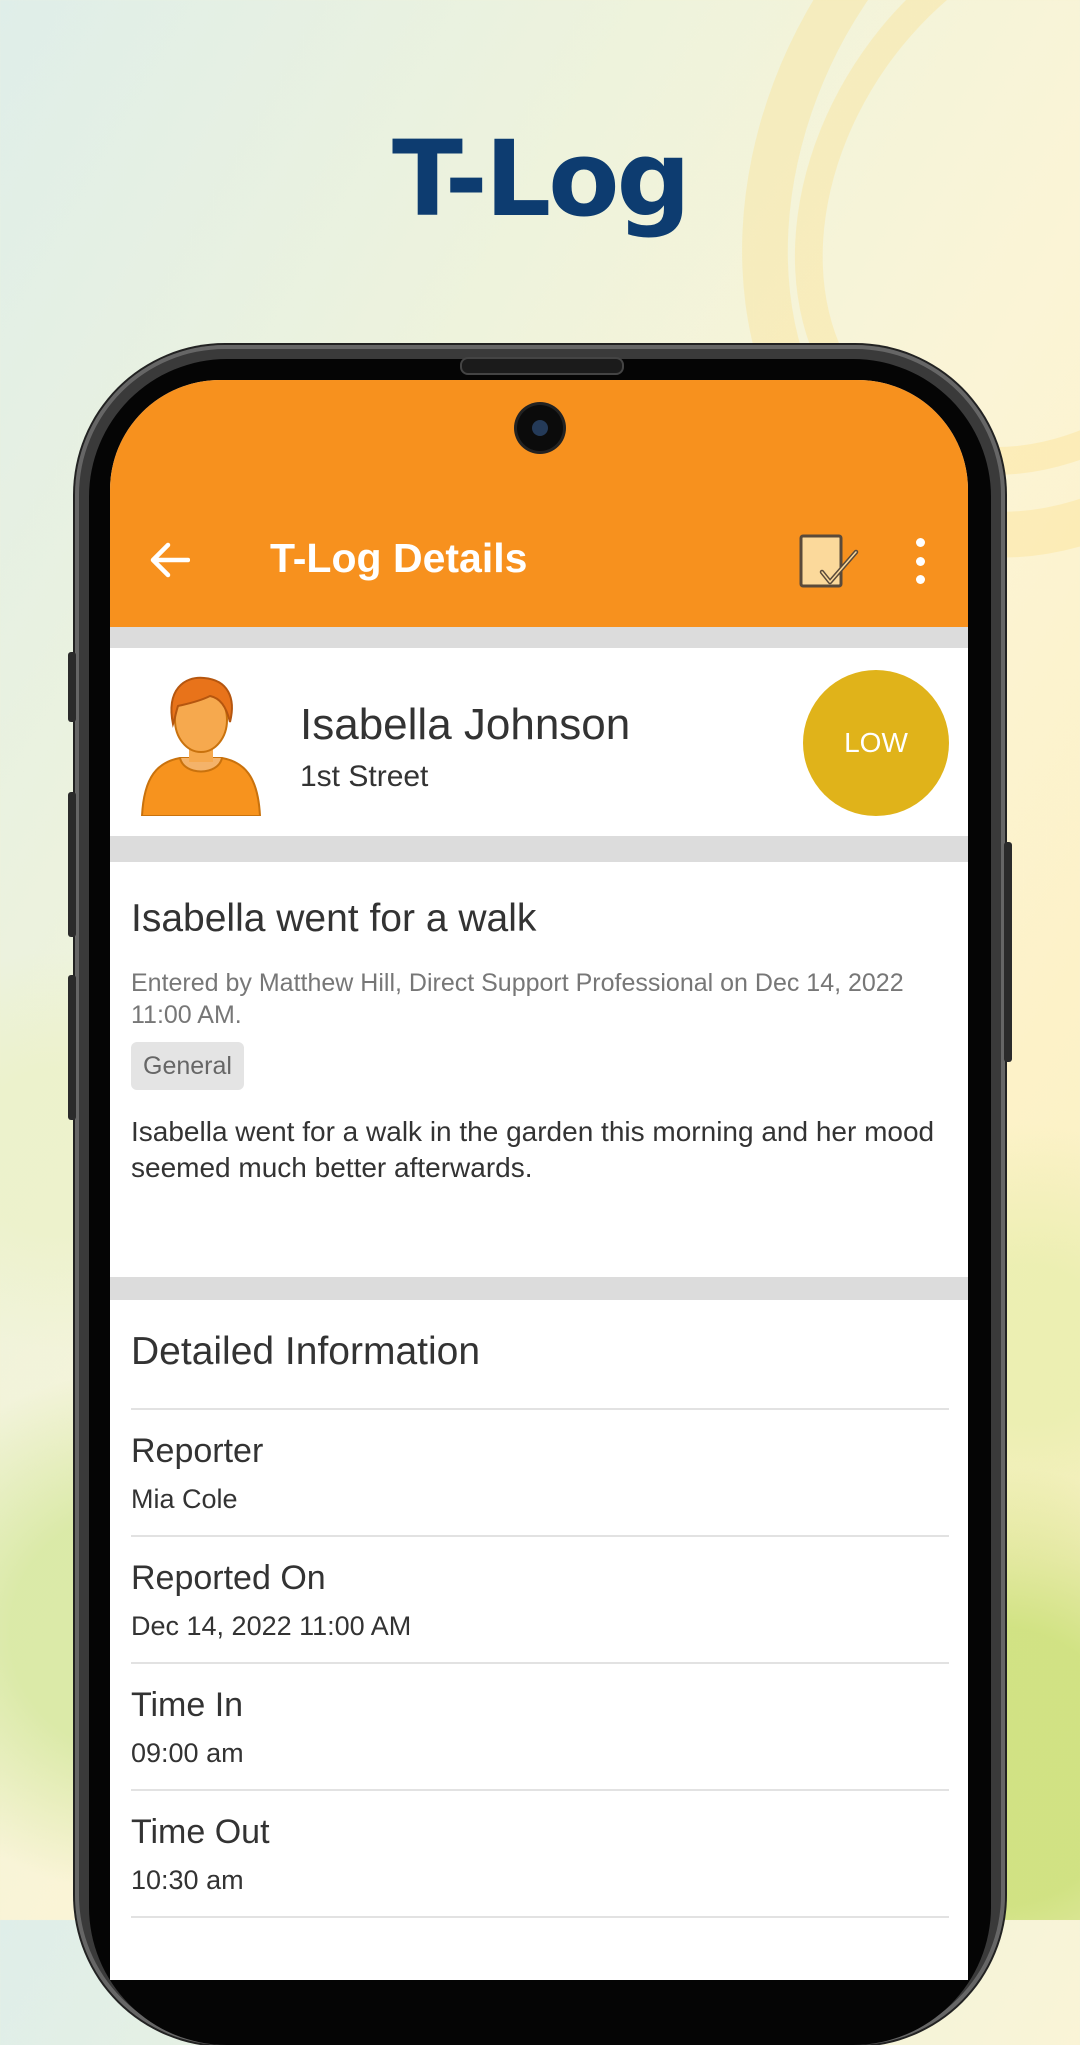 The height and width of the screenshot is (2045, 1080). I want to click on back-button, so click(170, 560).